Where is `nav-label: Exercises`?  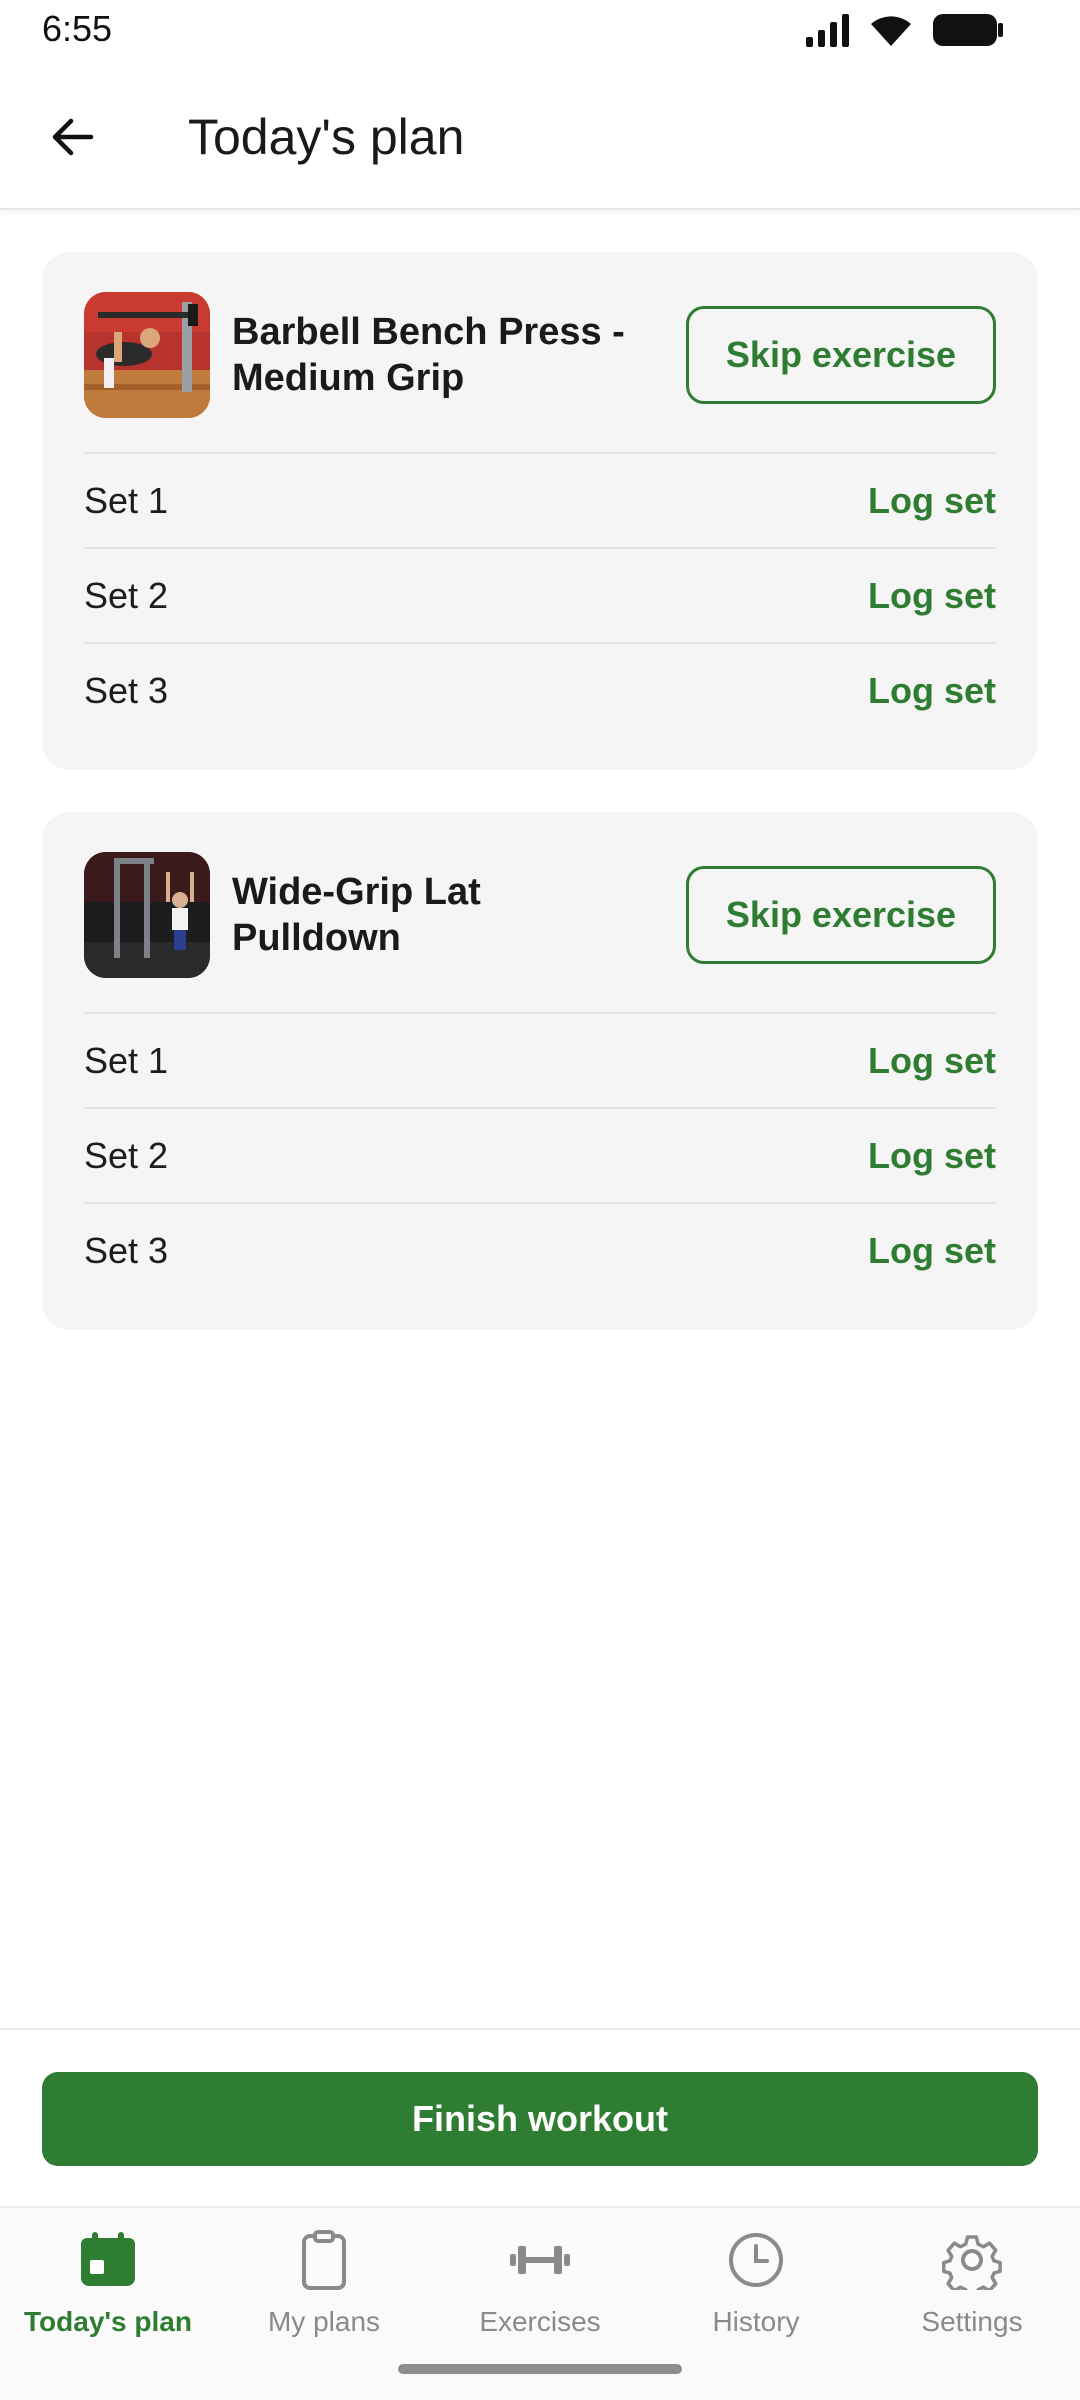
nav-label: Exercises is located at coordinates (540, 2321).